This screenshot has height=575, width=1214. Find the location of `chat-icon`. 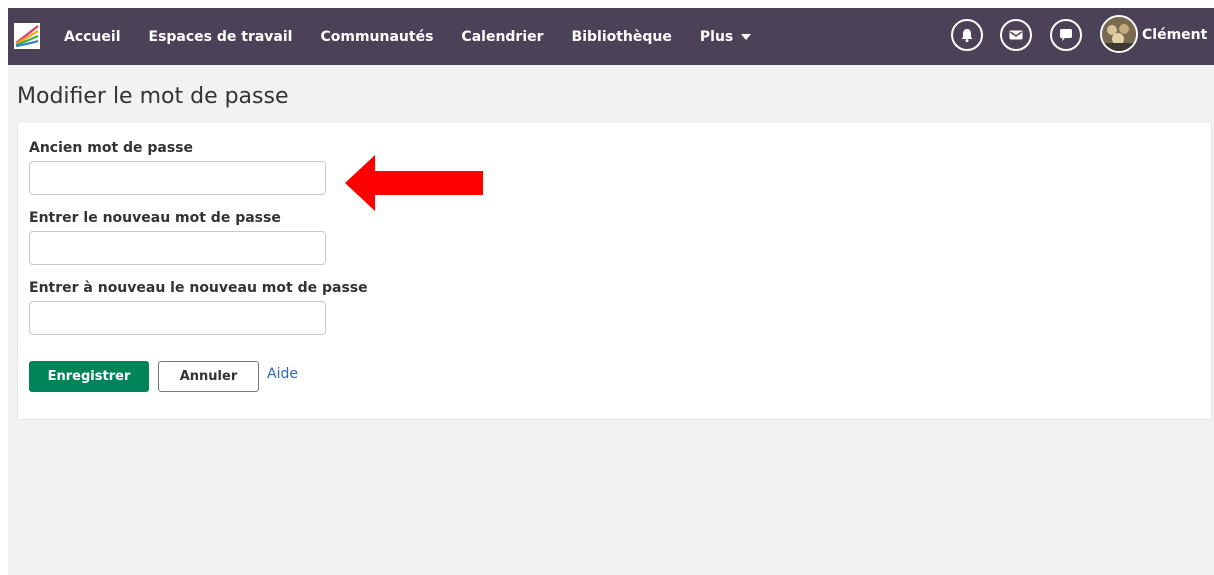

chat-icon is located at coordinates (1066, 35).